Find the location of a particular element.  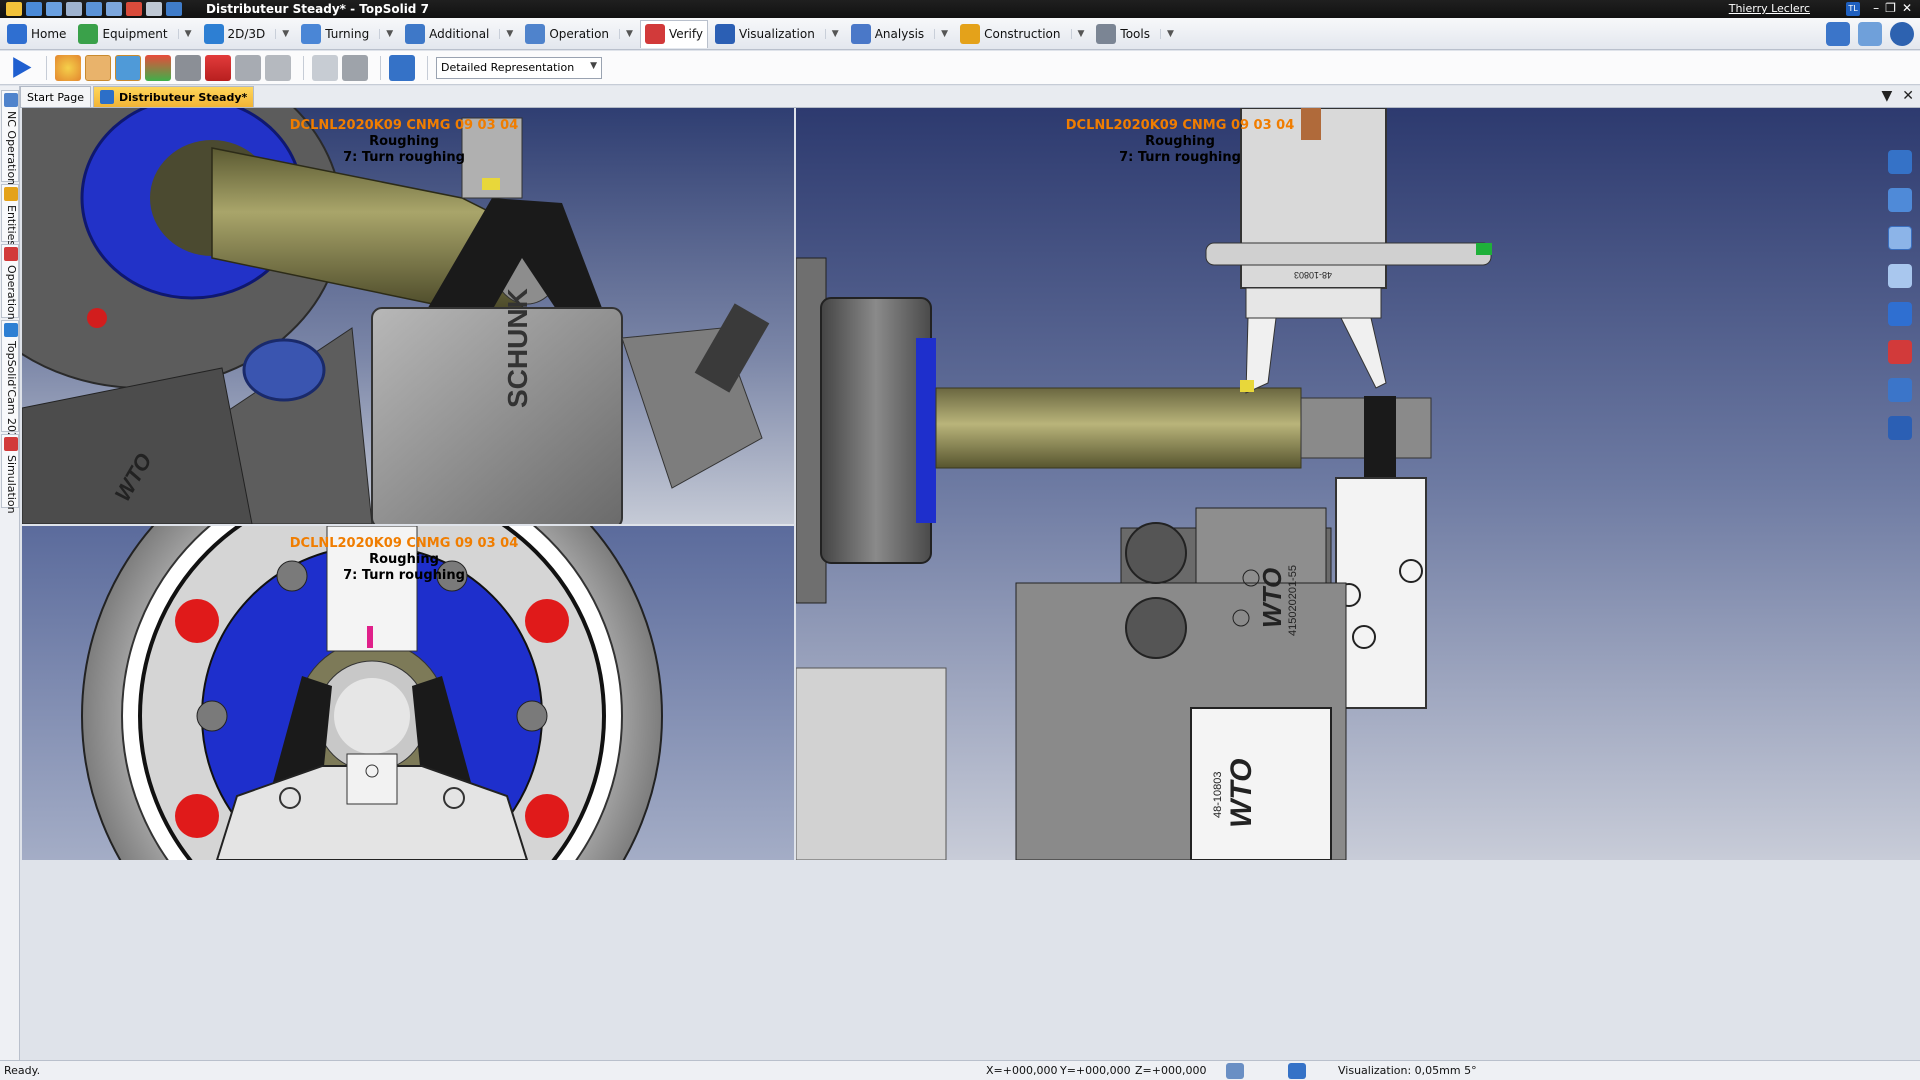

solid-view-icon is located at coordinates (355, 67).